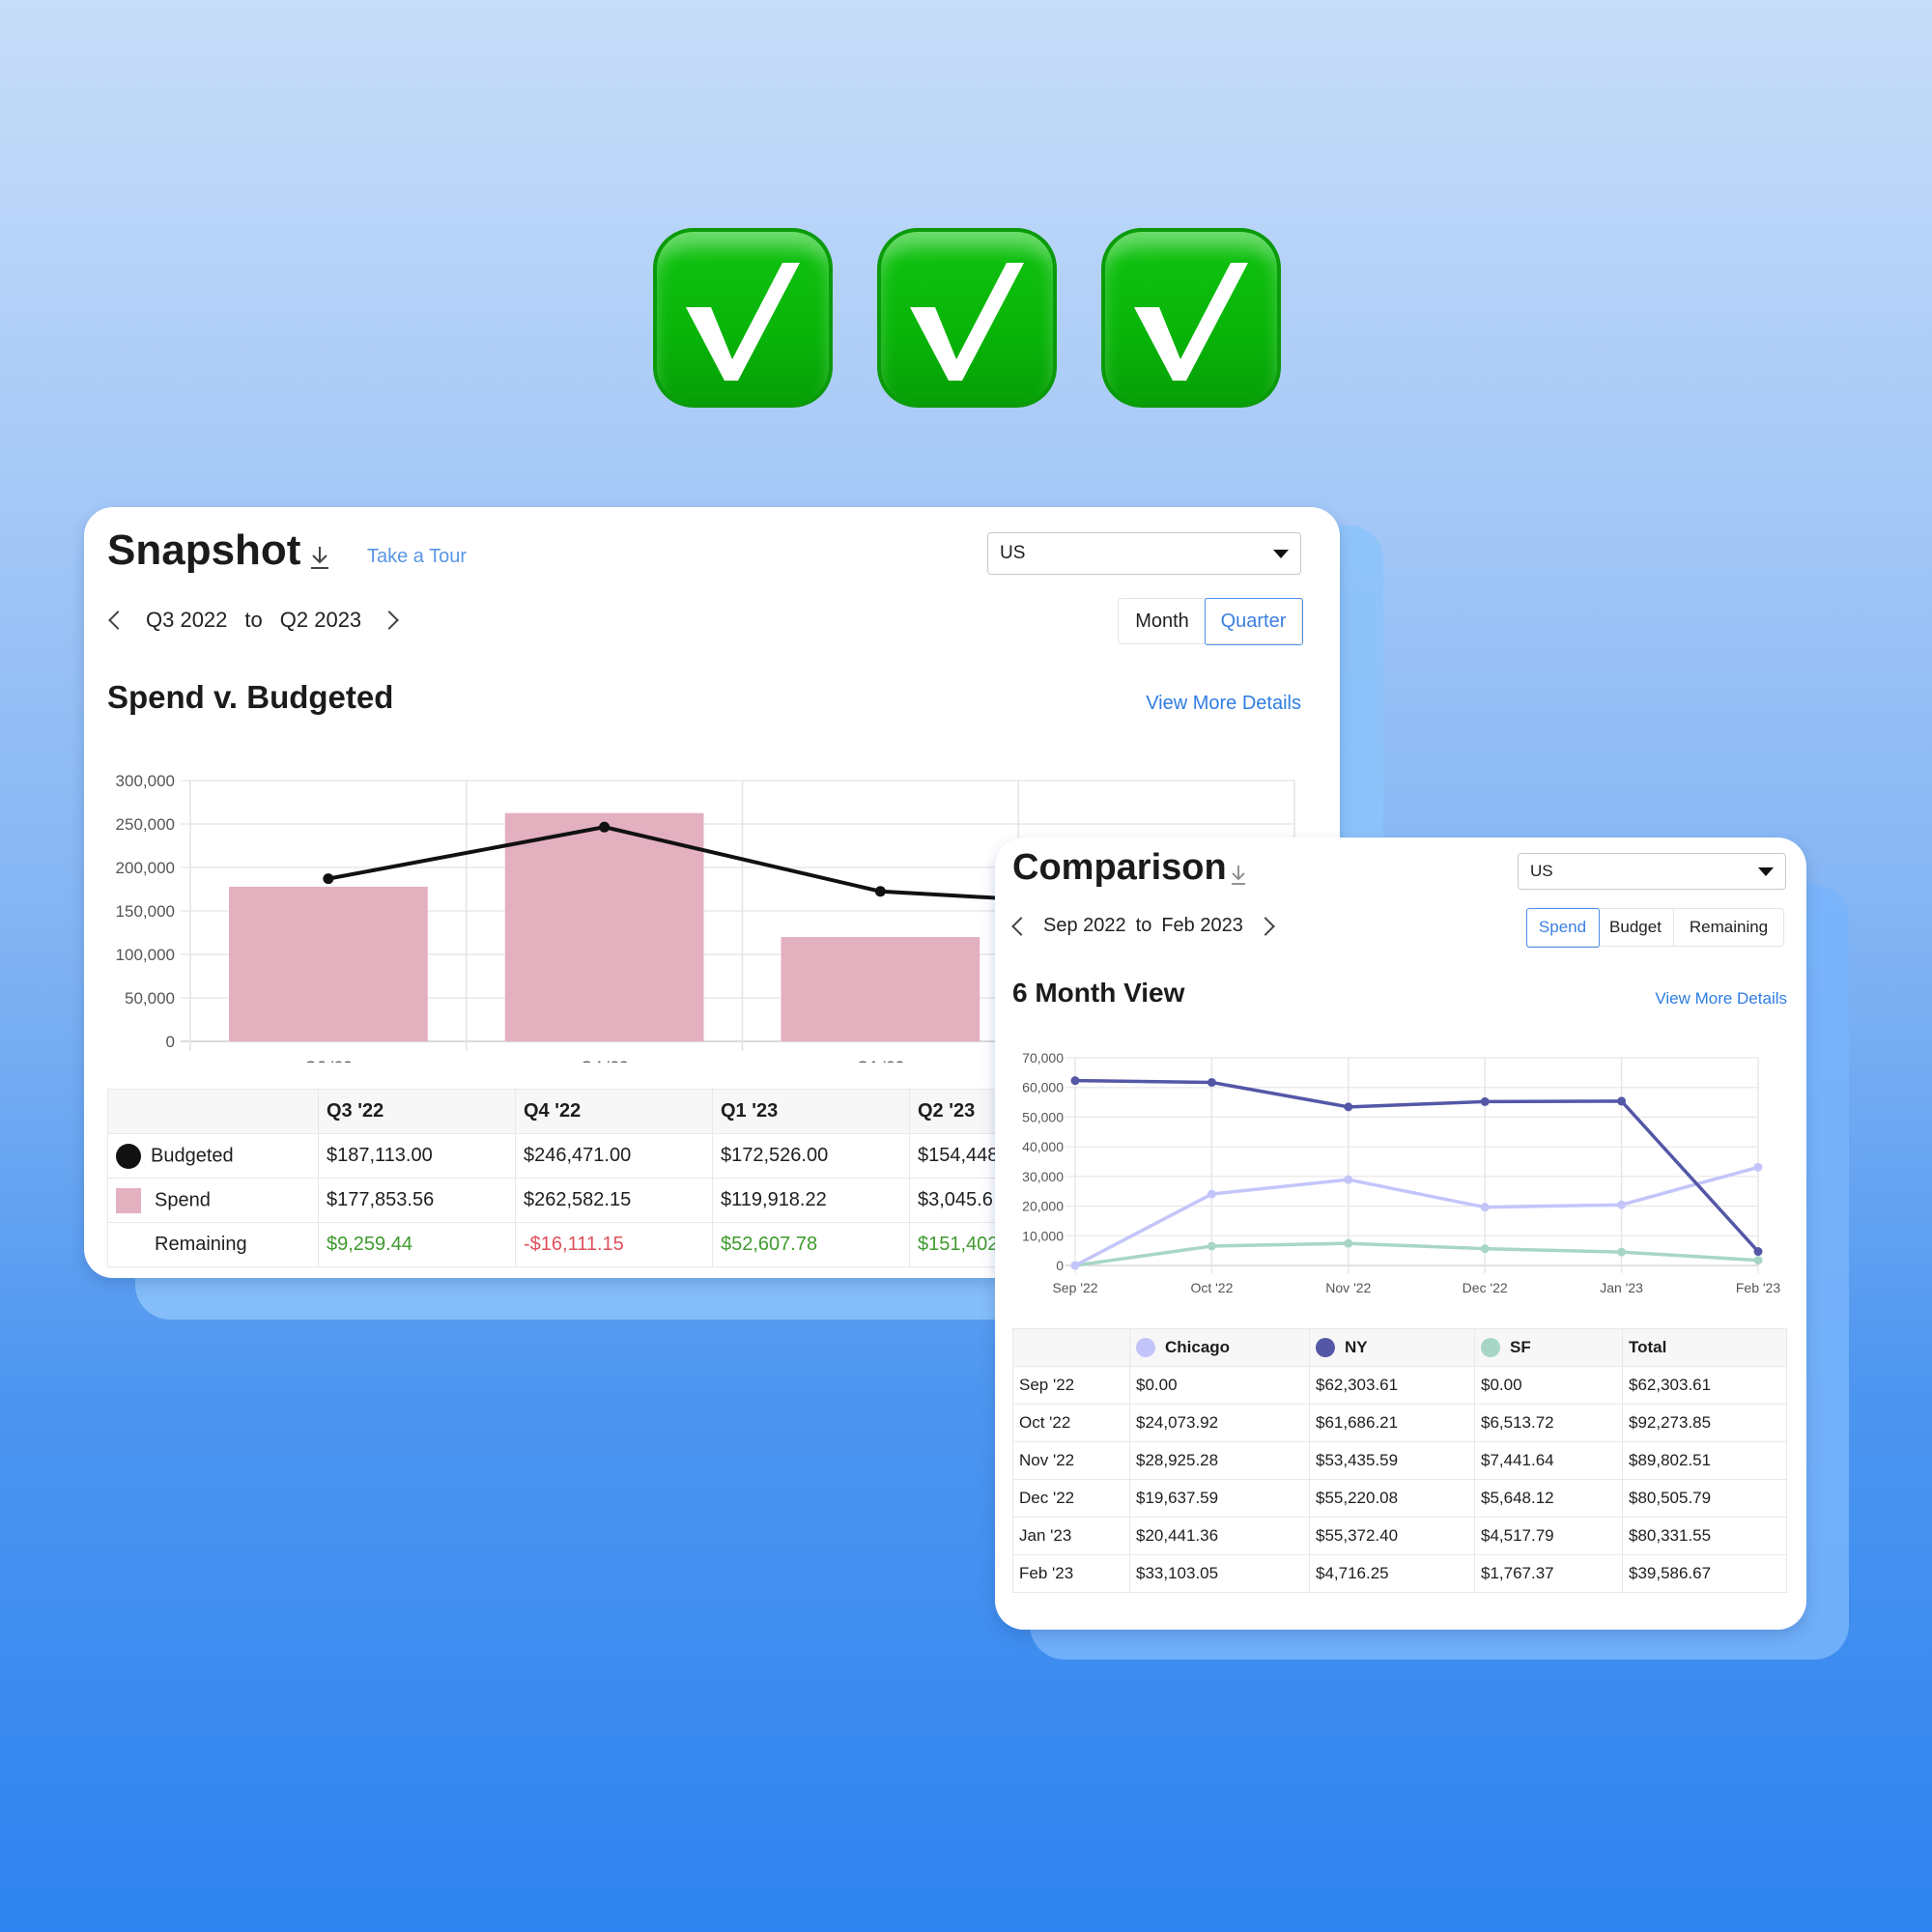 The width and height of the screenshot is (1932, 1932). What do you see at coordinates (145, 868) in the screenshot?
I see `y-tick-label: 200,000` at bounding box center [145, 868].